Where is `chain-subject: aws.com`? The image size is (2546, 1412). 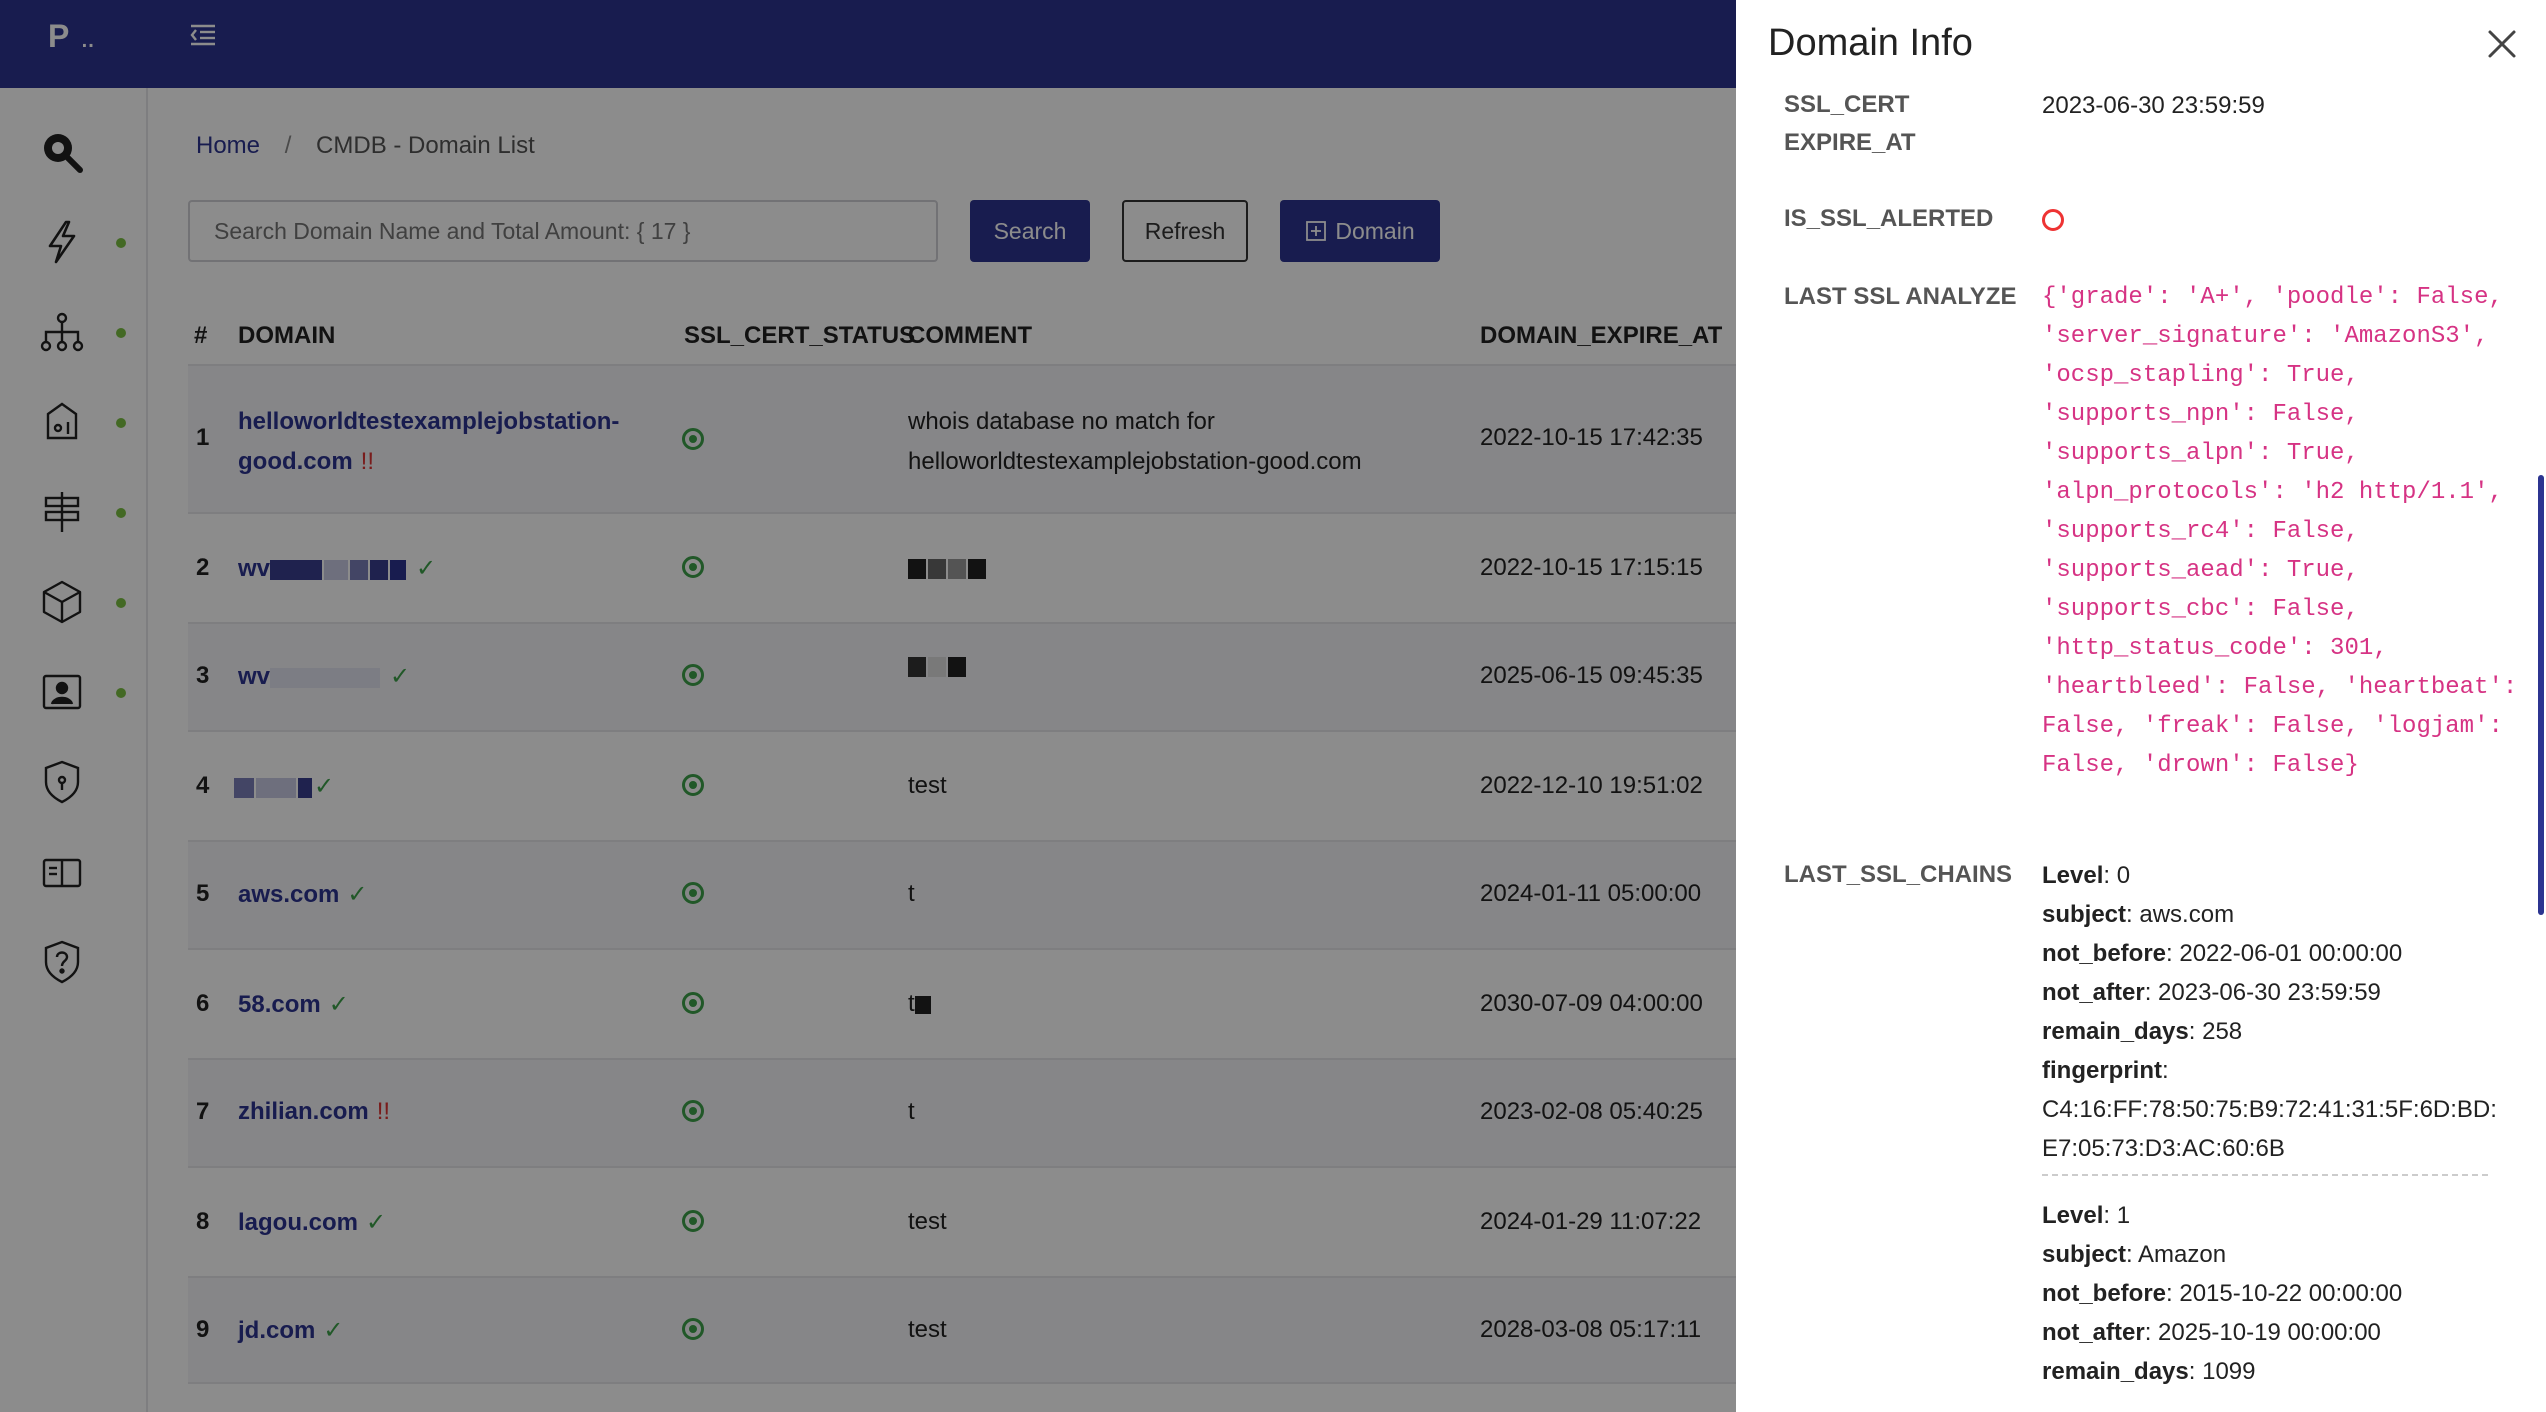
chain-subject: aws.com is located at coordinates (2187, 914).